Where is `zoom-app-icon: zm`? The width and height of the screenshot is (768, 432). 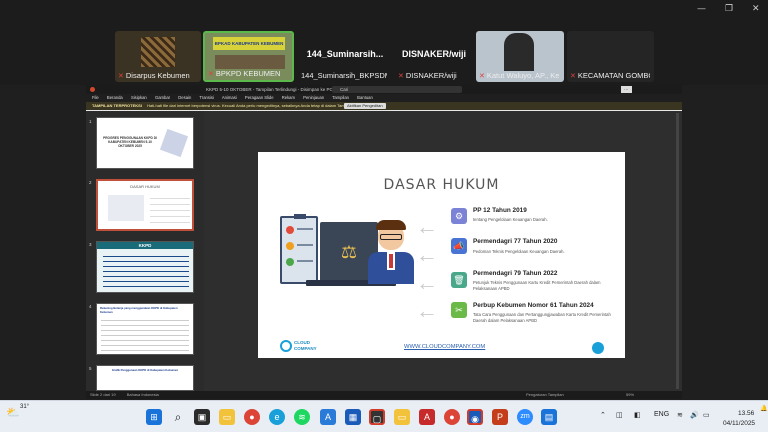
zoom-app-icon: zm is located at coordinates (525, 417).